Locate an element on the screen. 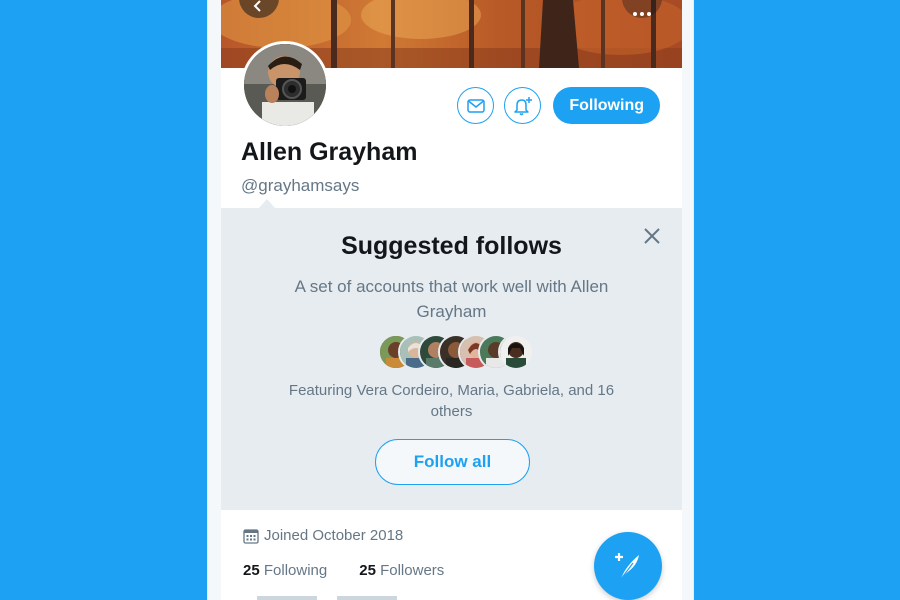 The height and width of the screenshot is (600, 900). profile-actions: Following is located at coordinates (558, 105).